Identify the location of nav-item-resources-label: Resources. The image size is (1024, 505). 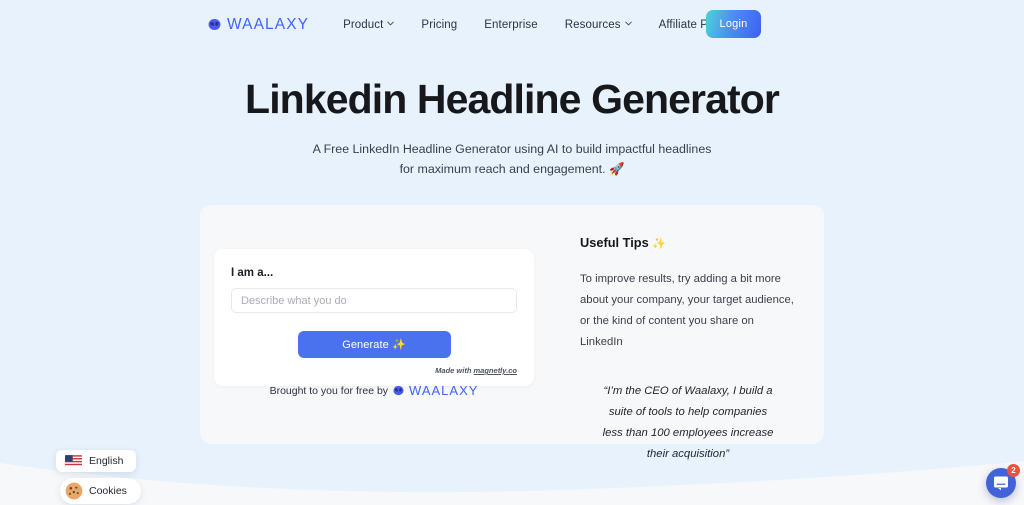
(592, 24).